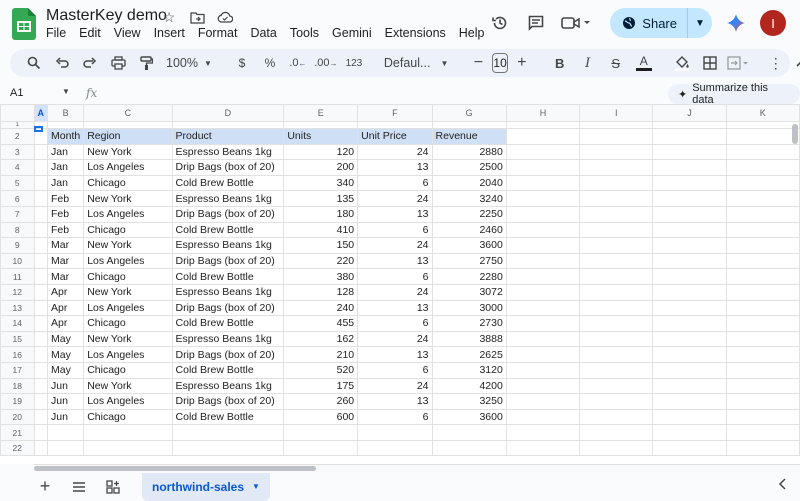 The height and width of the screenshot is (501, 800). I want to click on name-box: A1, so click(16, 93).